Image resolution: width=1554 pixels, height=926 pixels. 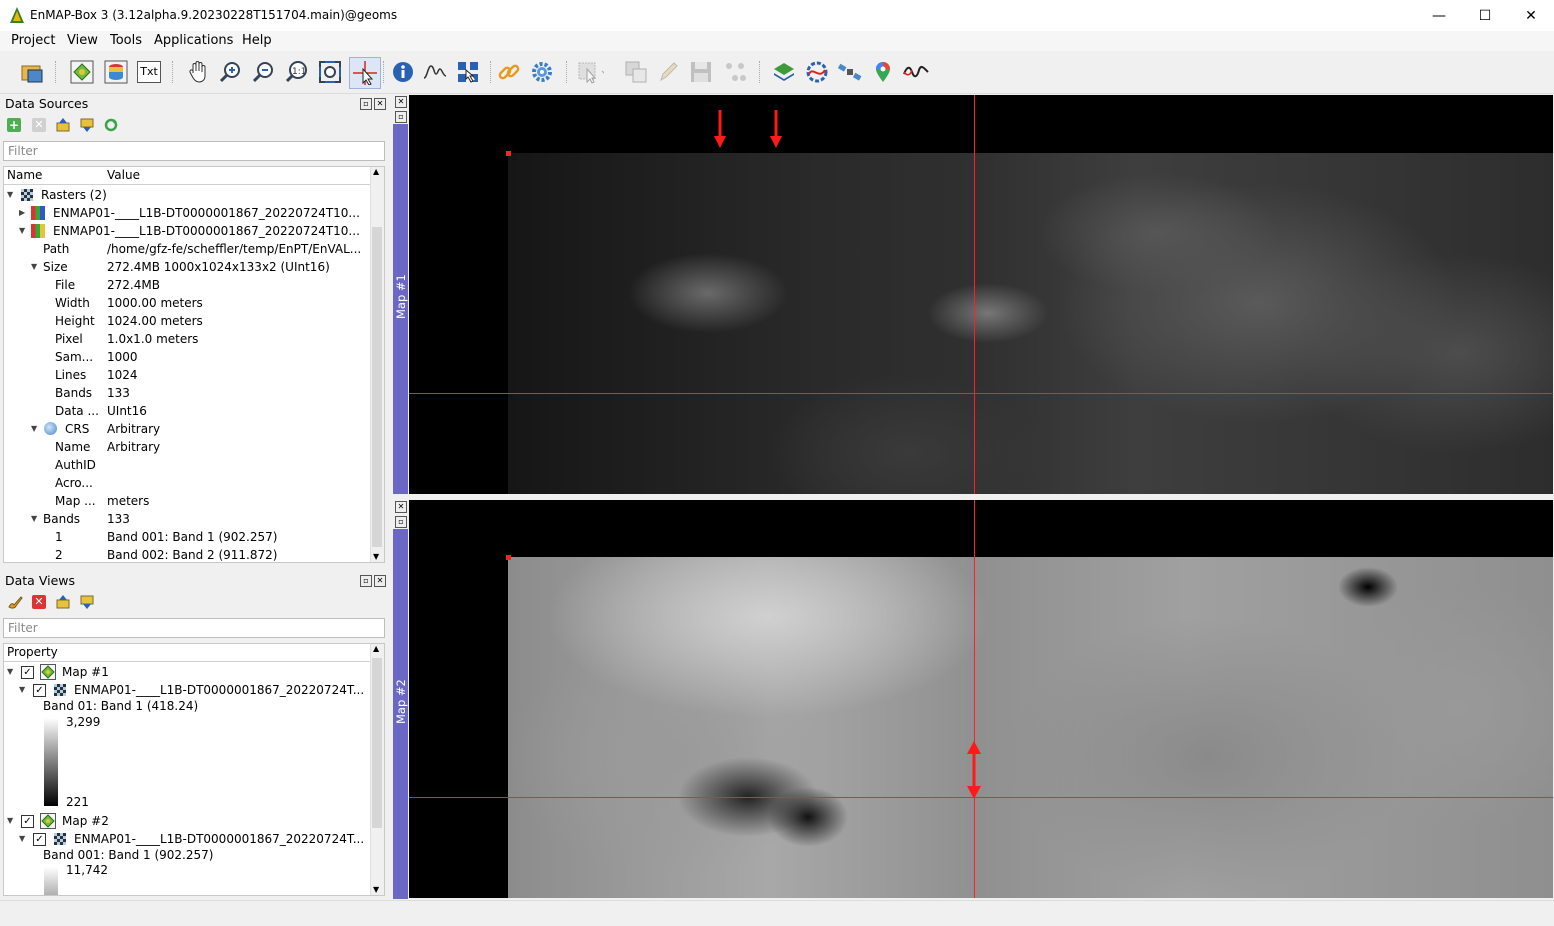 What do you see at coordinates (32, 72) in the screenshot?
I see `open-project-icon` at bounding box center [32, 72].